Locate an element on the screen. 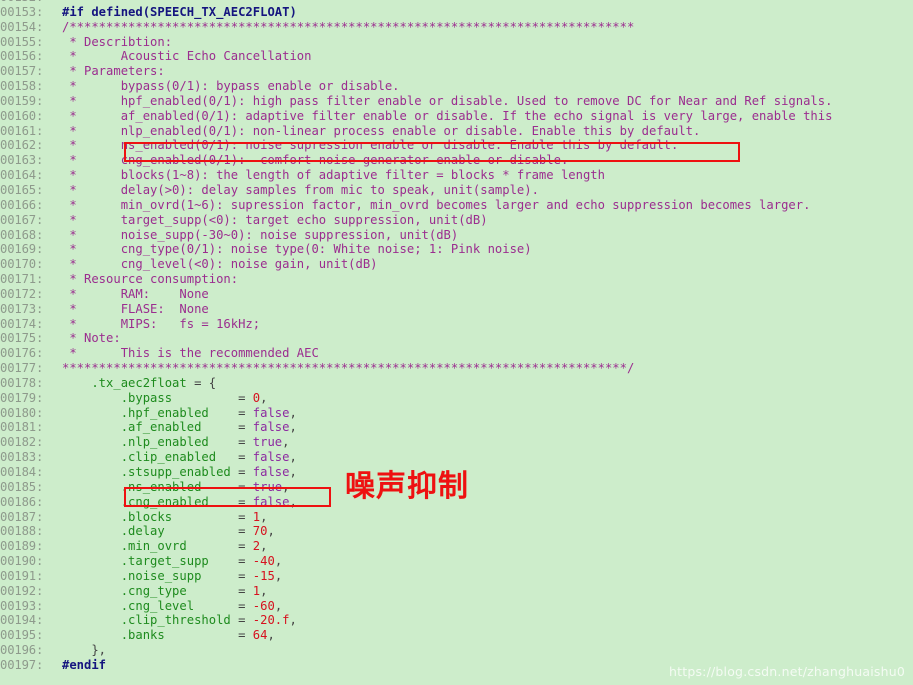 This screenshot has height=685, width=913. chinese-annotation-label: 噪声抑制 is located at coordinates (407, 486).